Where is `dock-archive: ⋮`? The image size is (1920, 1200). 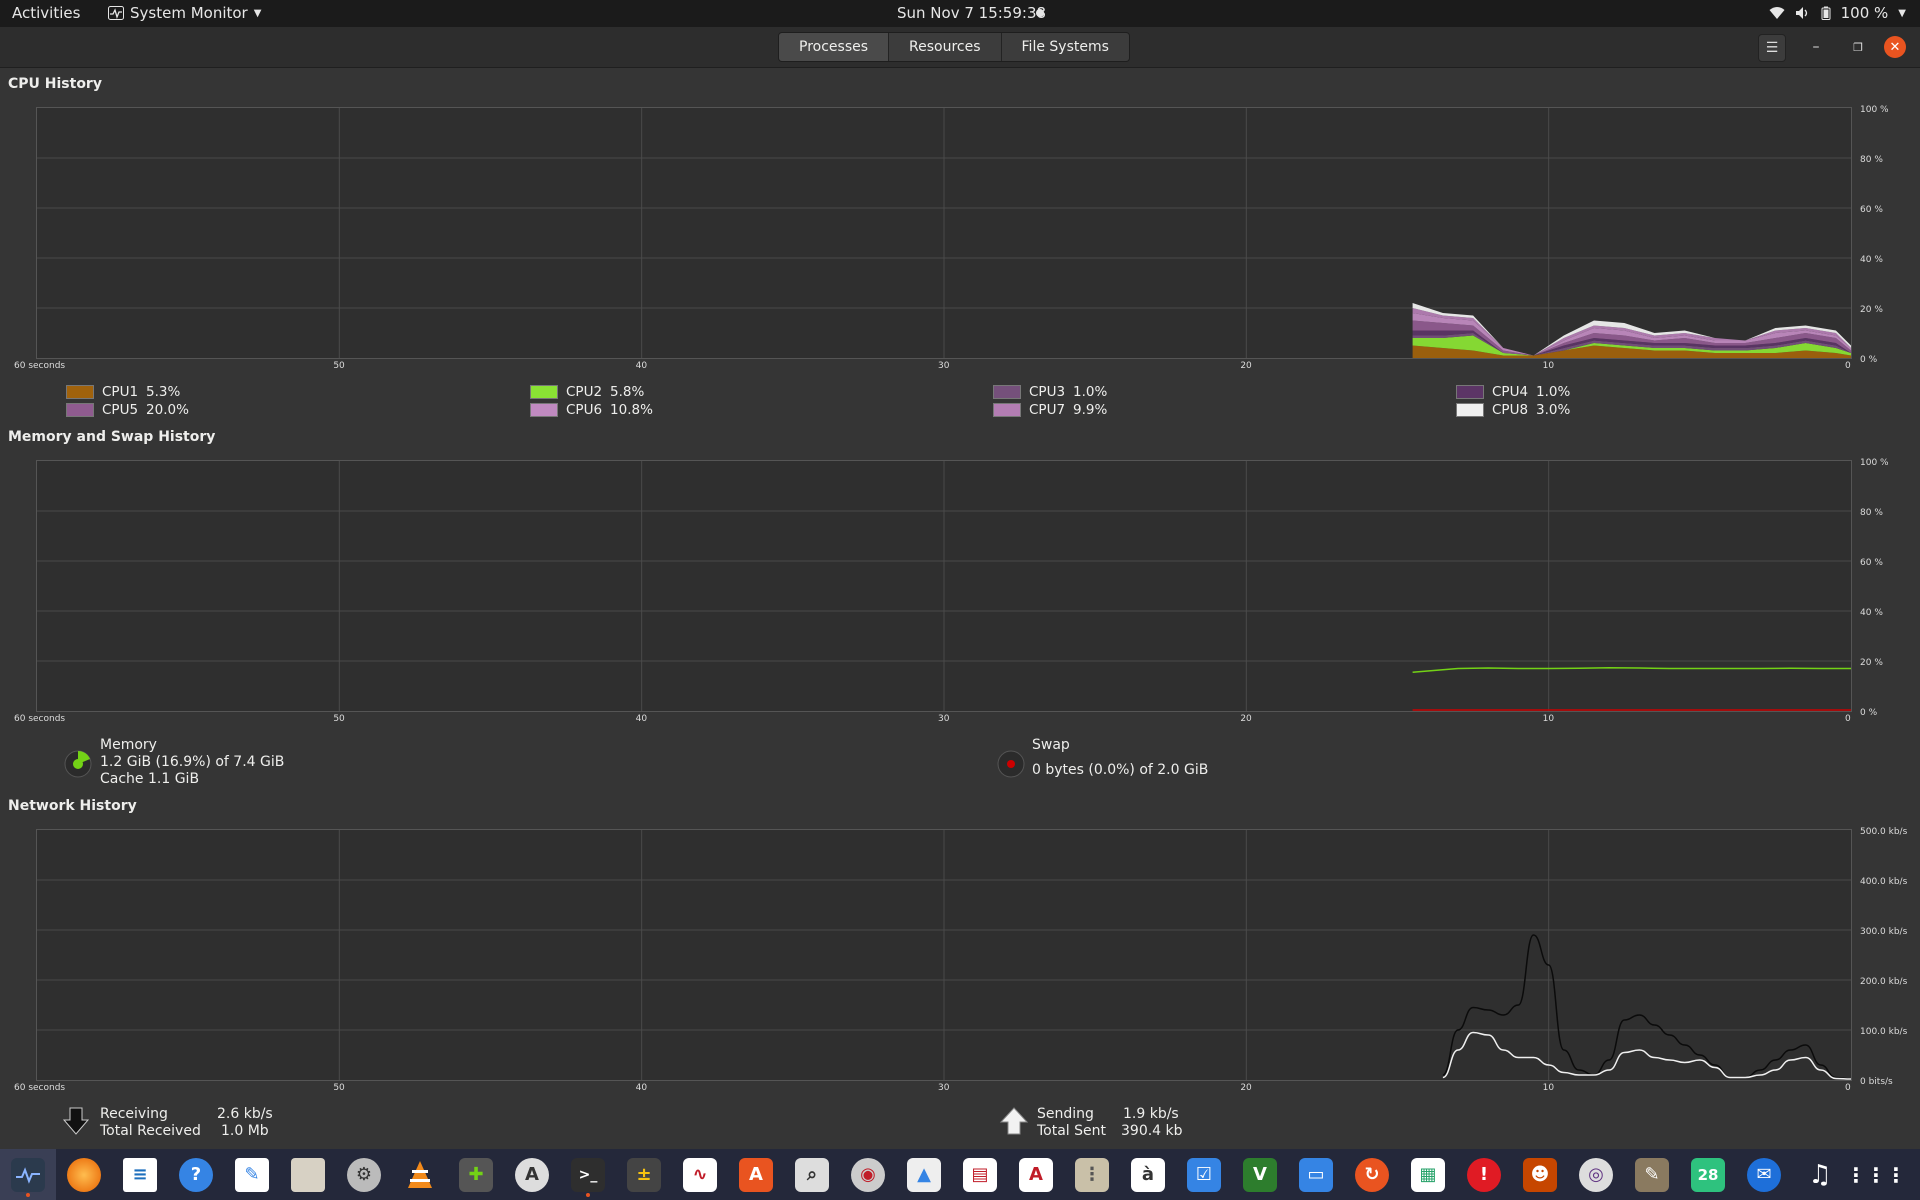
dock-archive: ⋮ is located at coordinates (1092, 1174).